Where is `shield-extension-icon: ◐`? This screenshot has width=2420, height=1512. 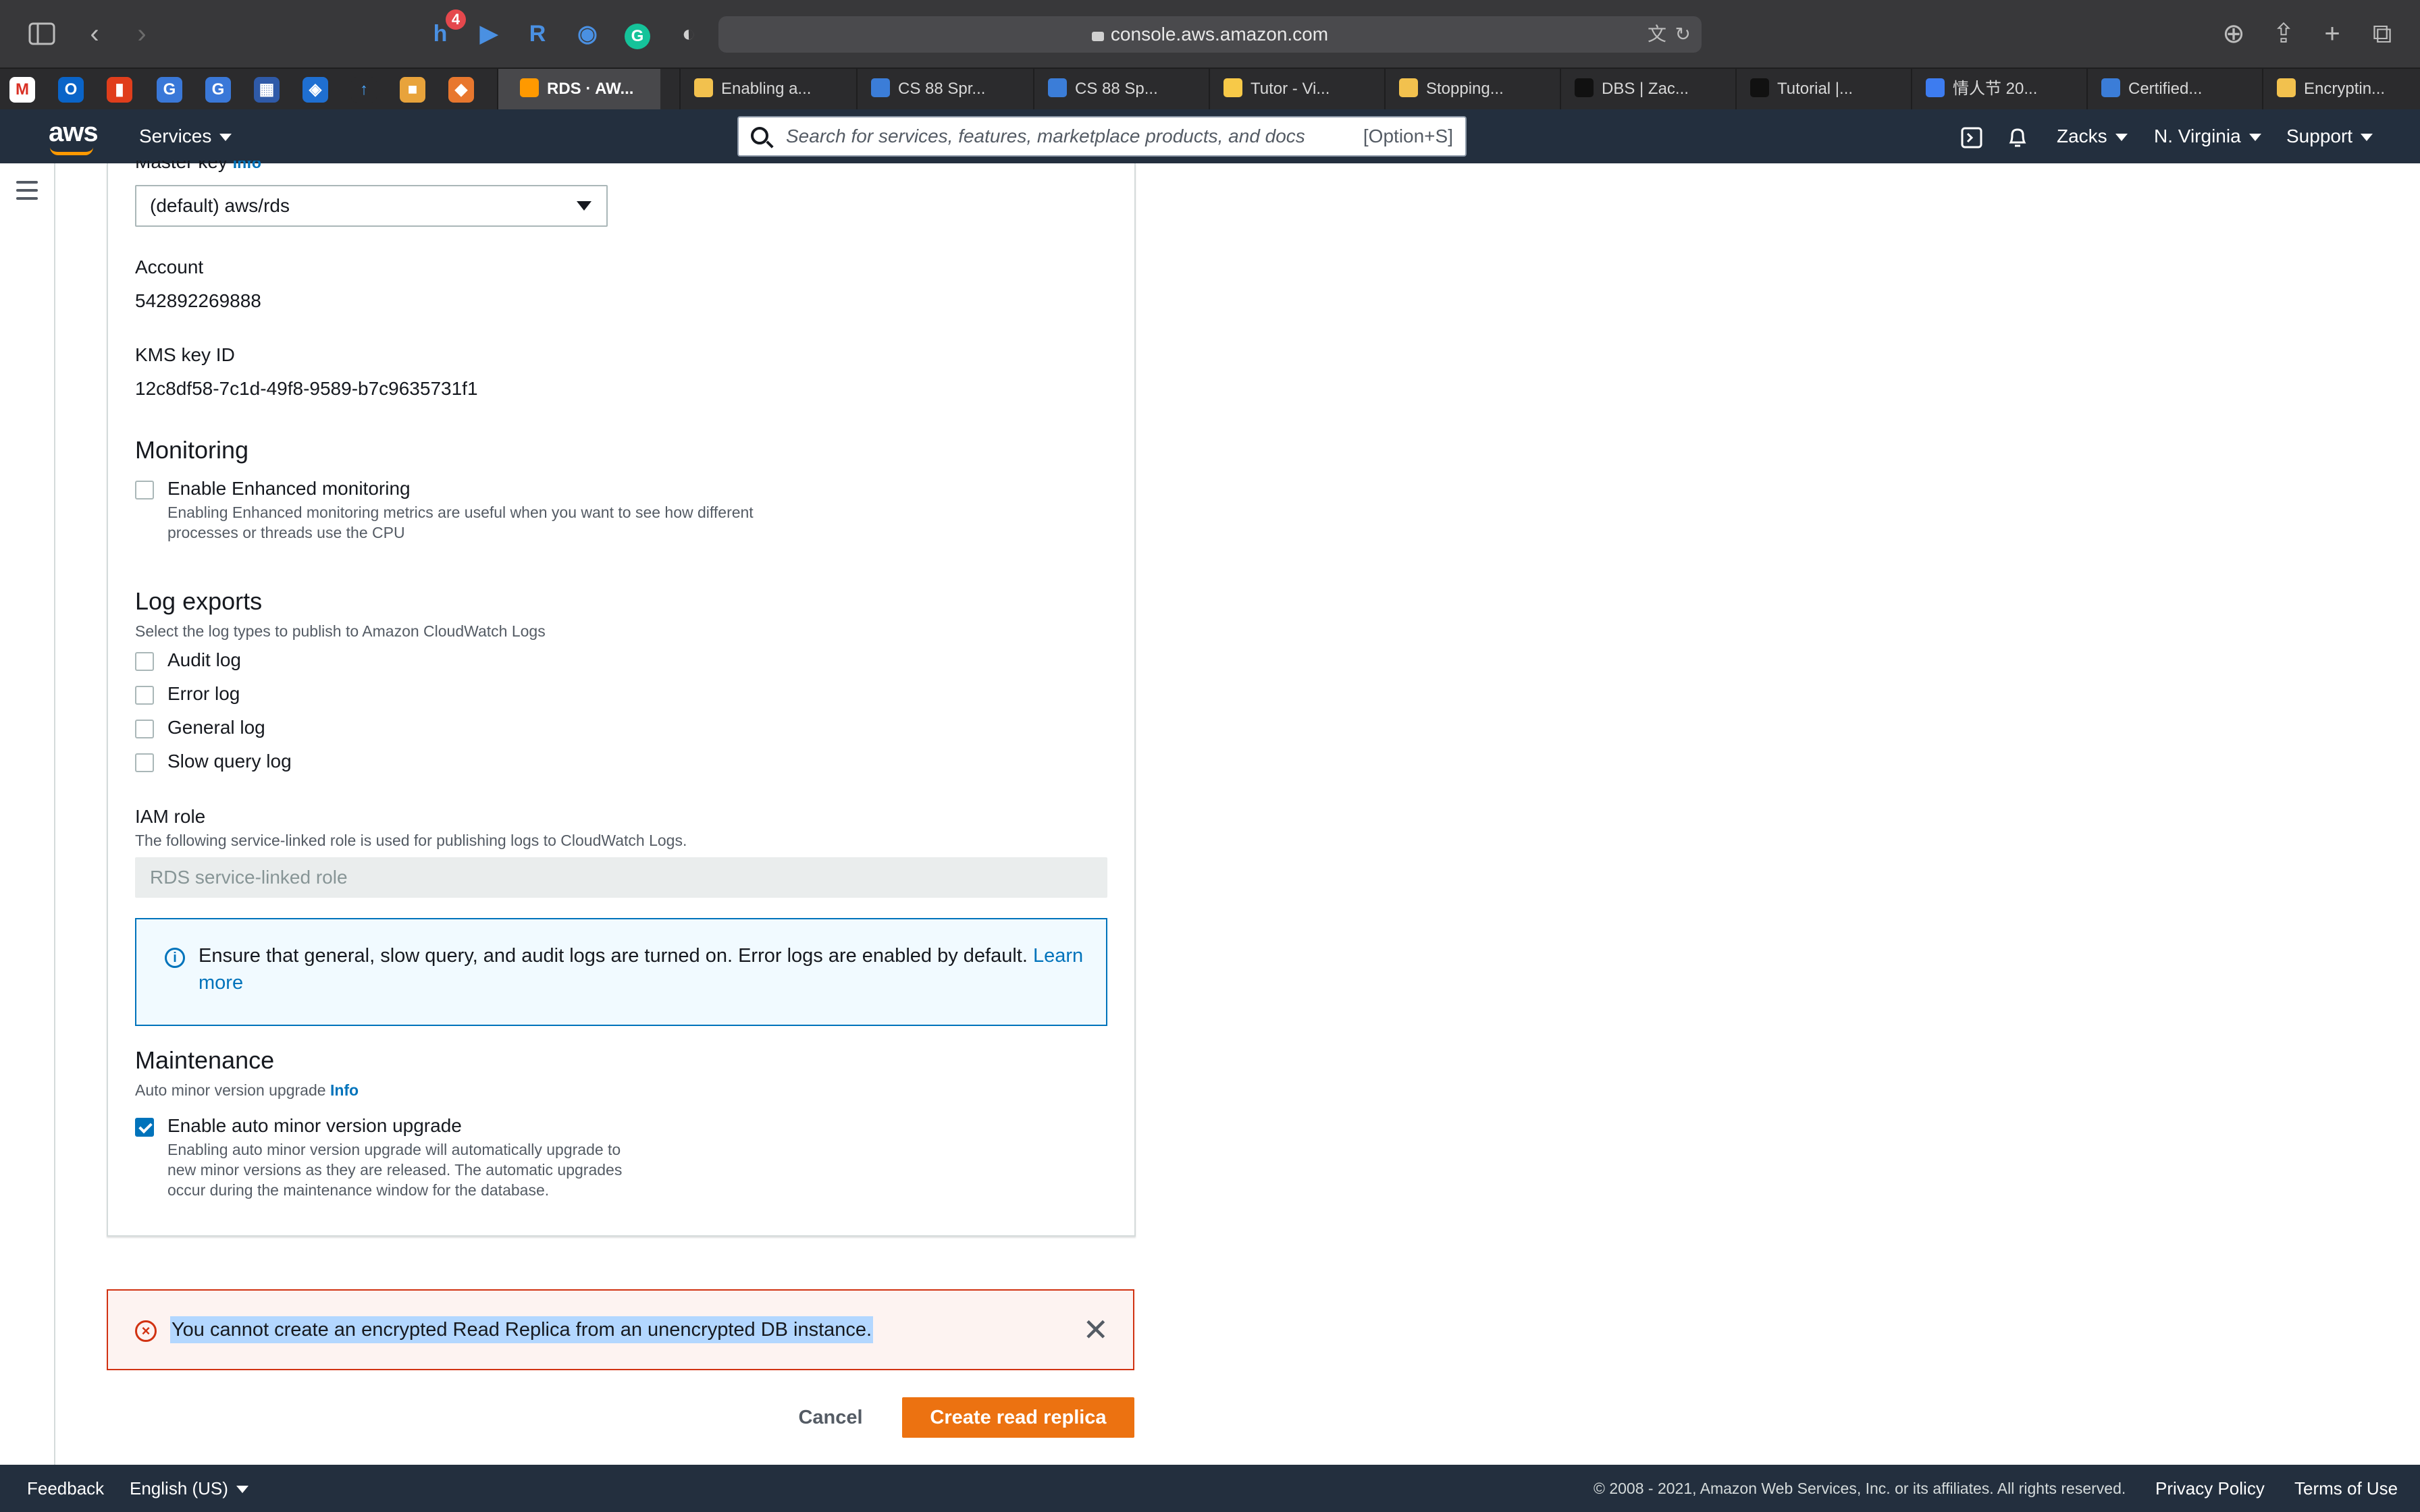 shield-extension-icon: ◐ is located at coordinates (689, 34).